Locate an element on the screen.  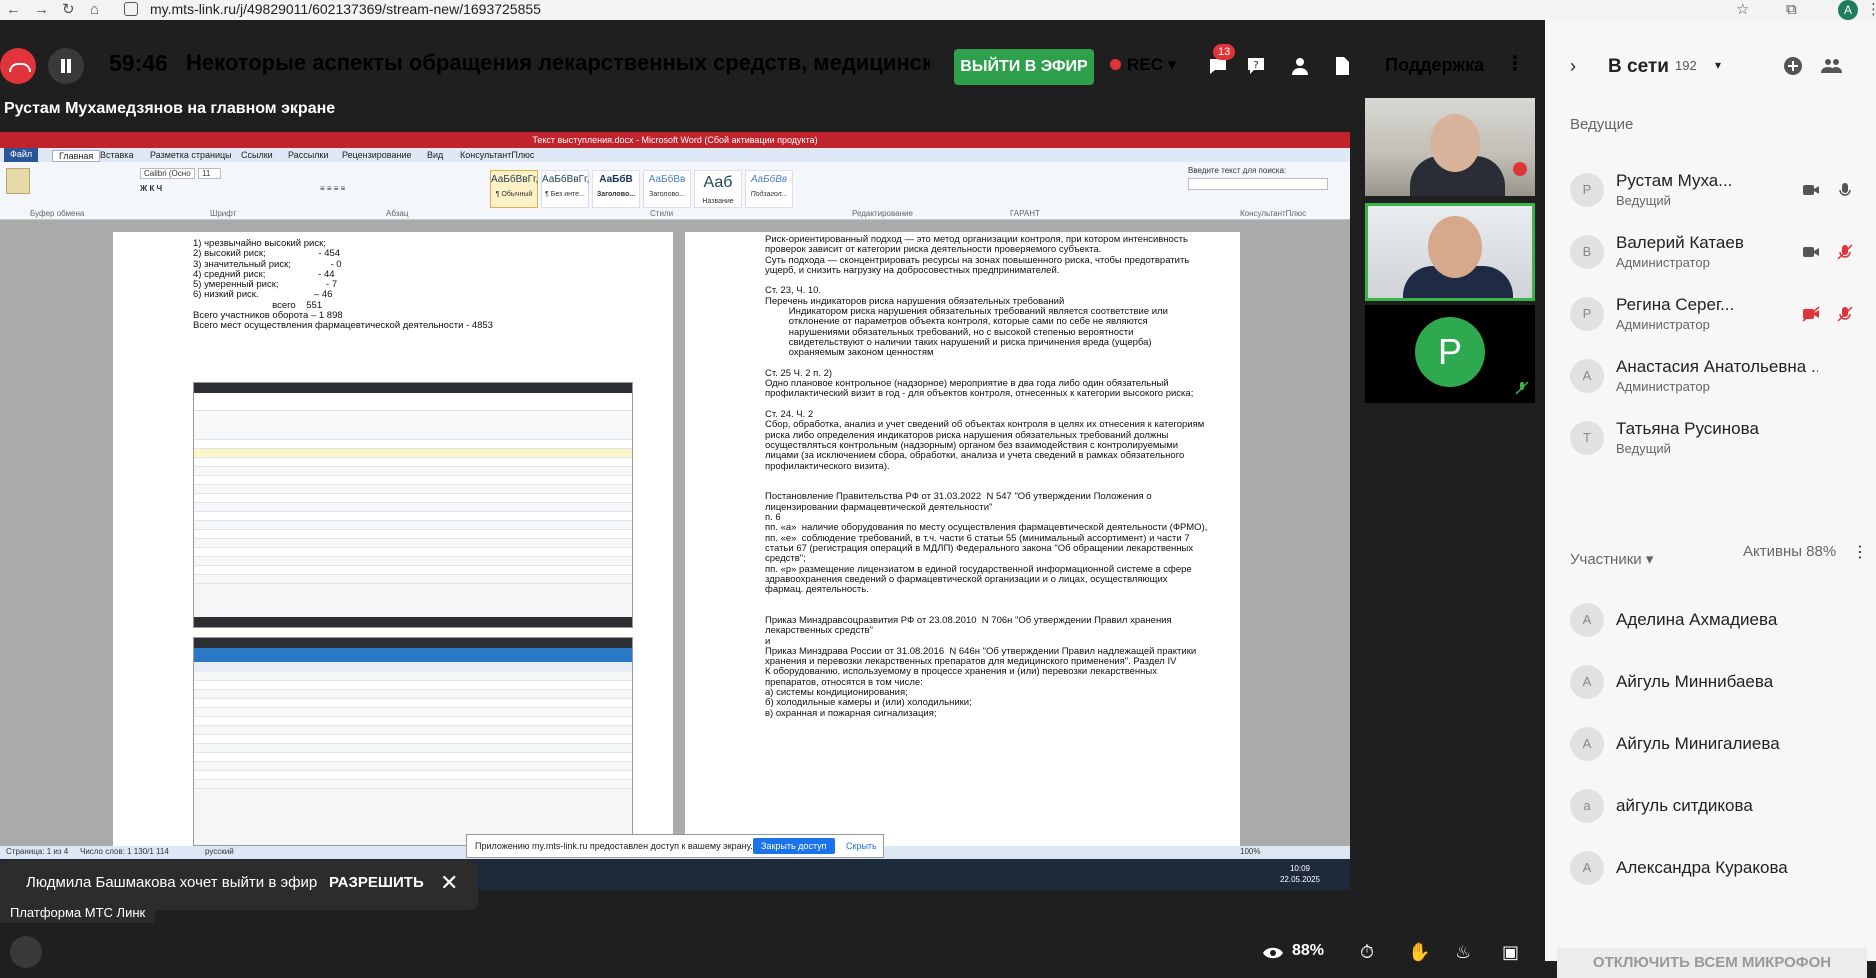
site-info-icon is located at coordinates (131, 9).